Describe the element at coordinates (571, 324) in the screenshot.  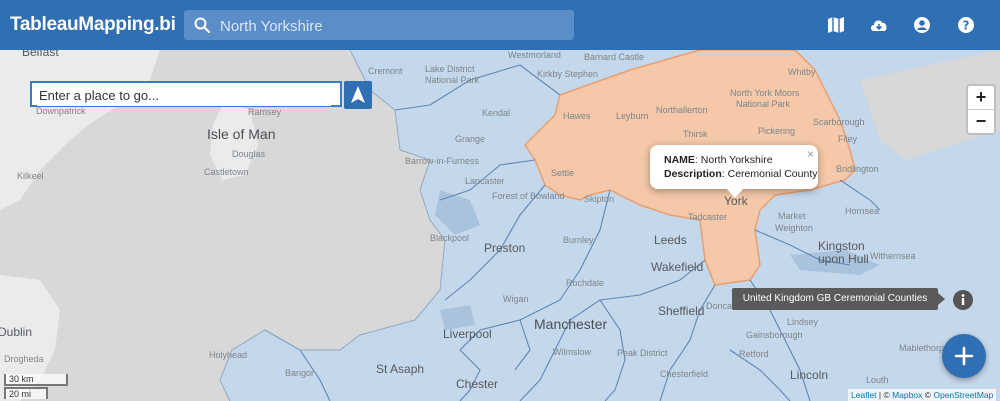
I see `place-label: Manchester` at that location.